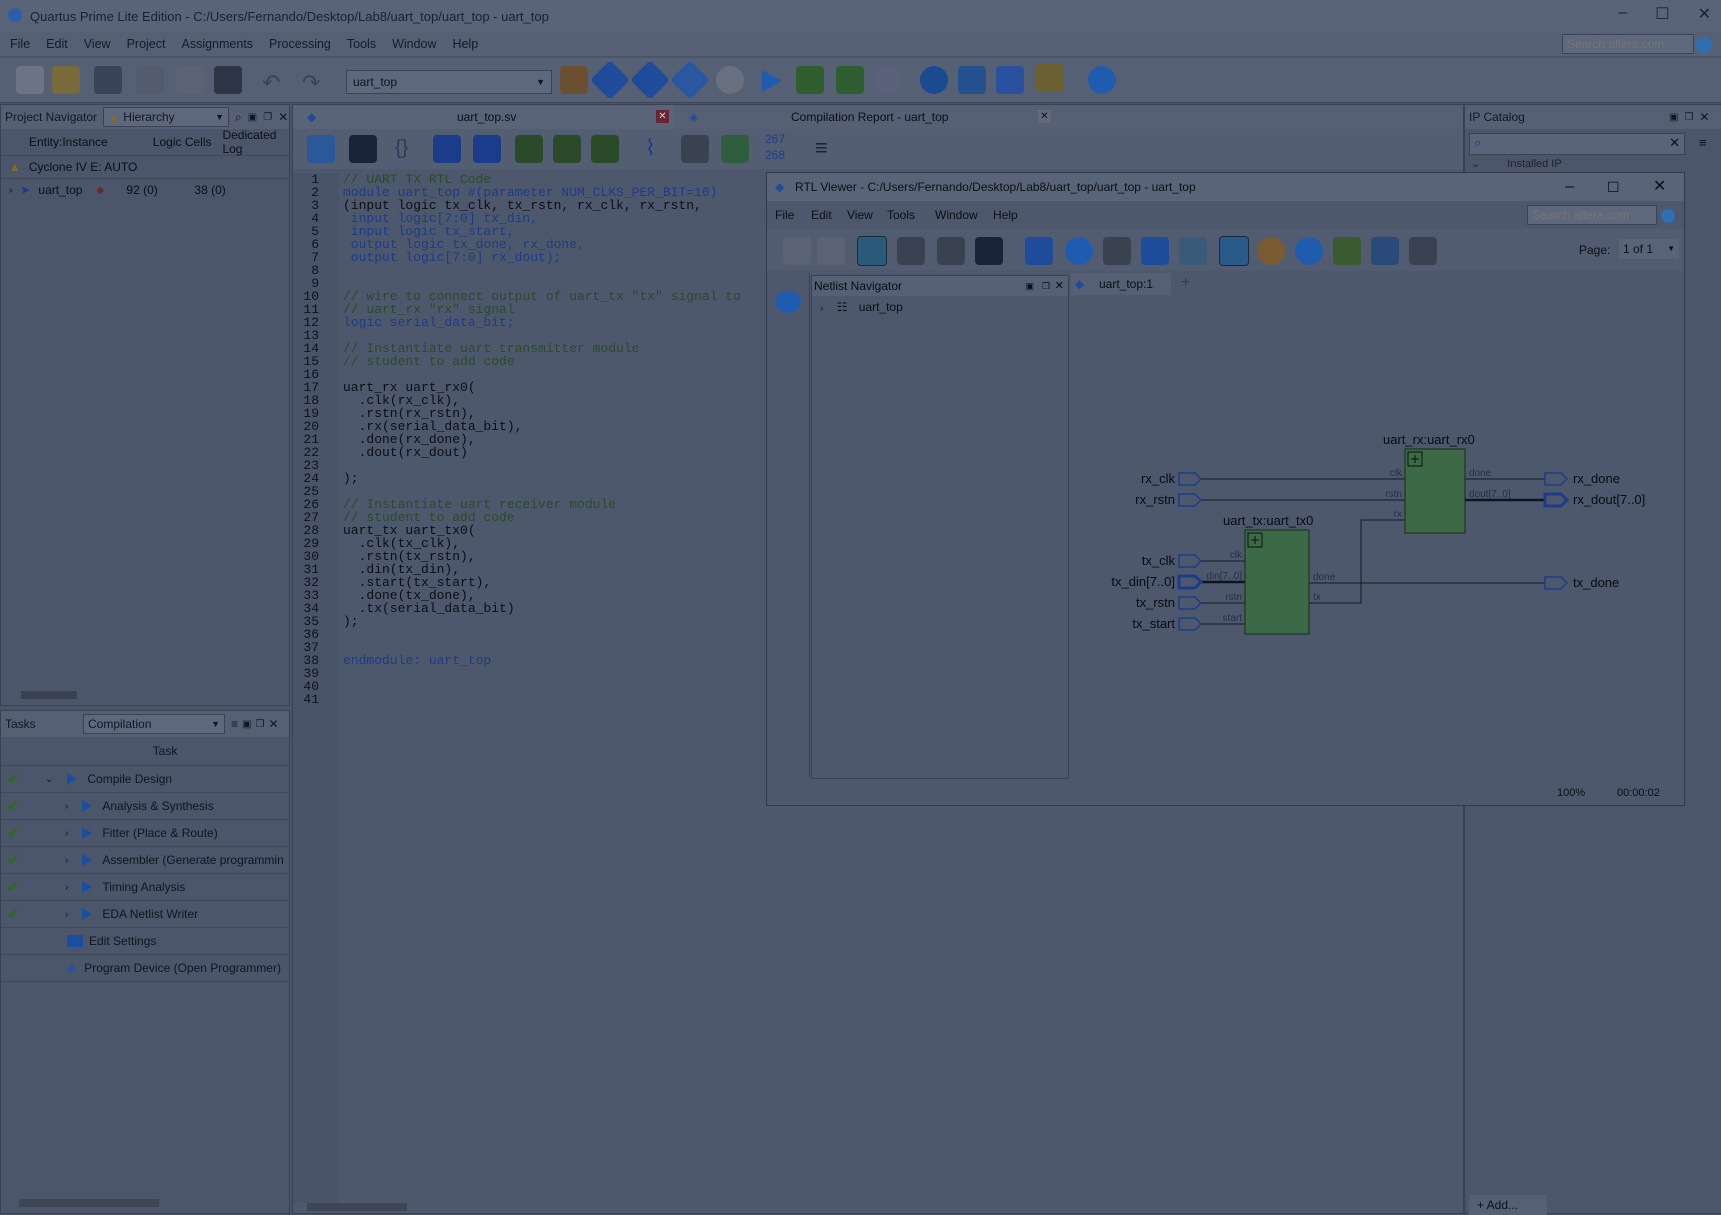 This screenshot has width=1721, height=1215. What do you see at coordinates (1117, 251) in the screenshot?
I see `fit-icon` at bounding box center [1117, 251].